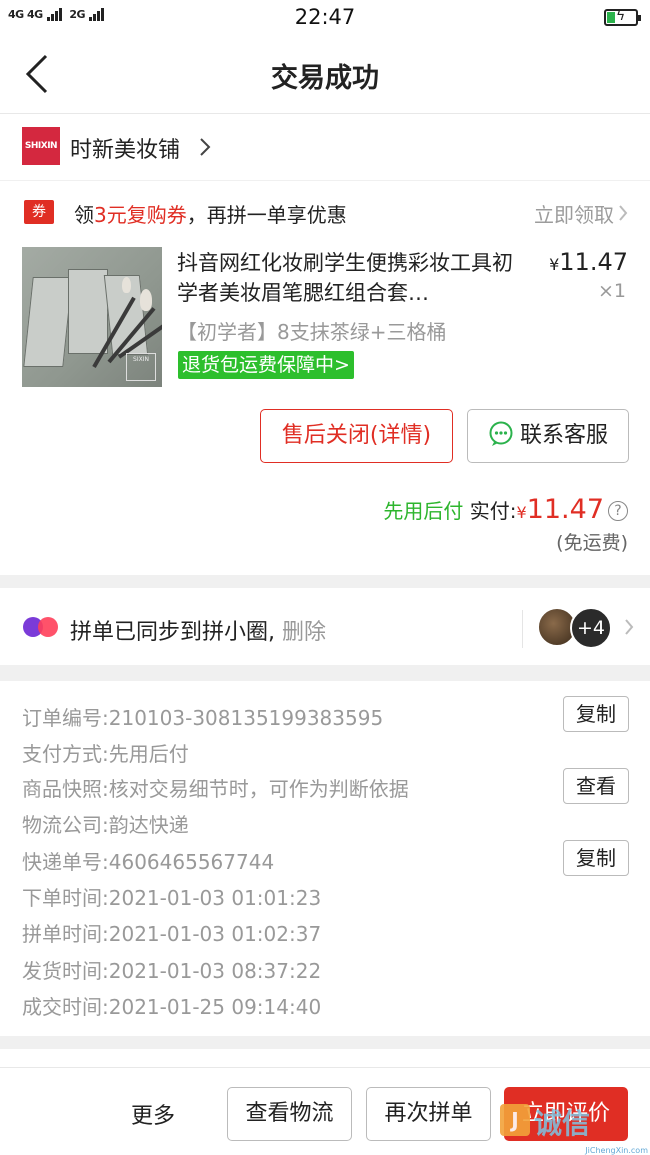 This screenshot has width=650, height=1155. I want to click on paid-amount: 11.47, so click(565, 509).